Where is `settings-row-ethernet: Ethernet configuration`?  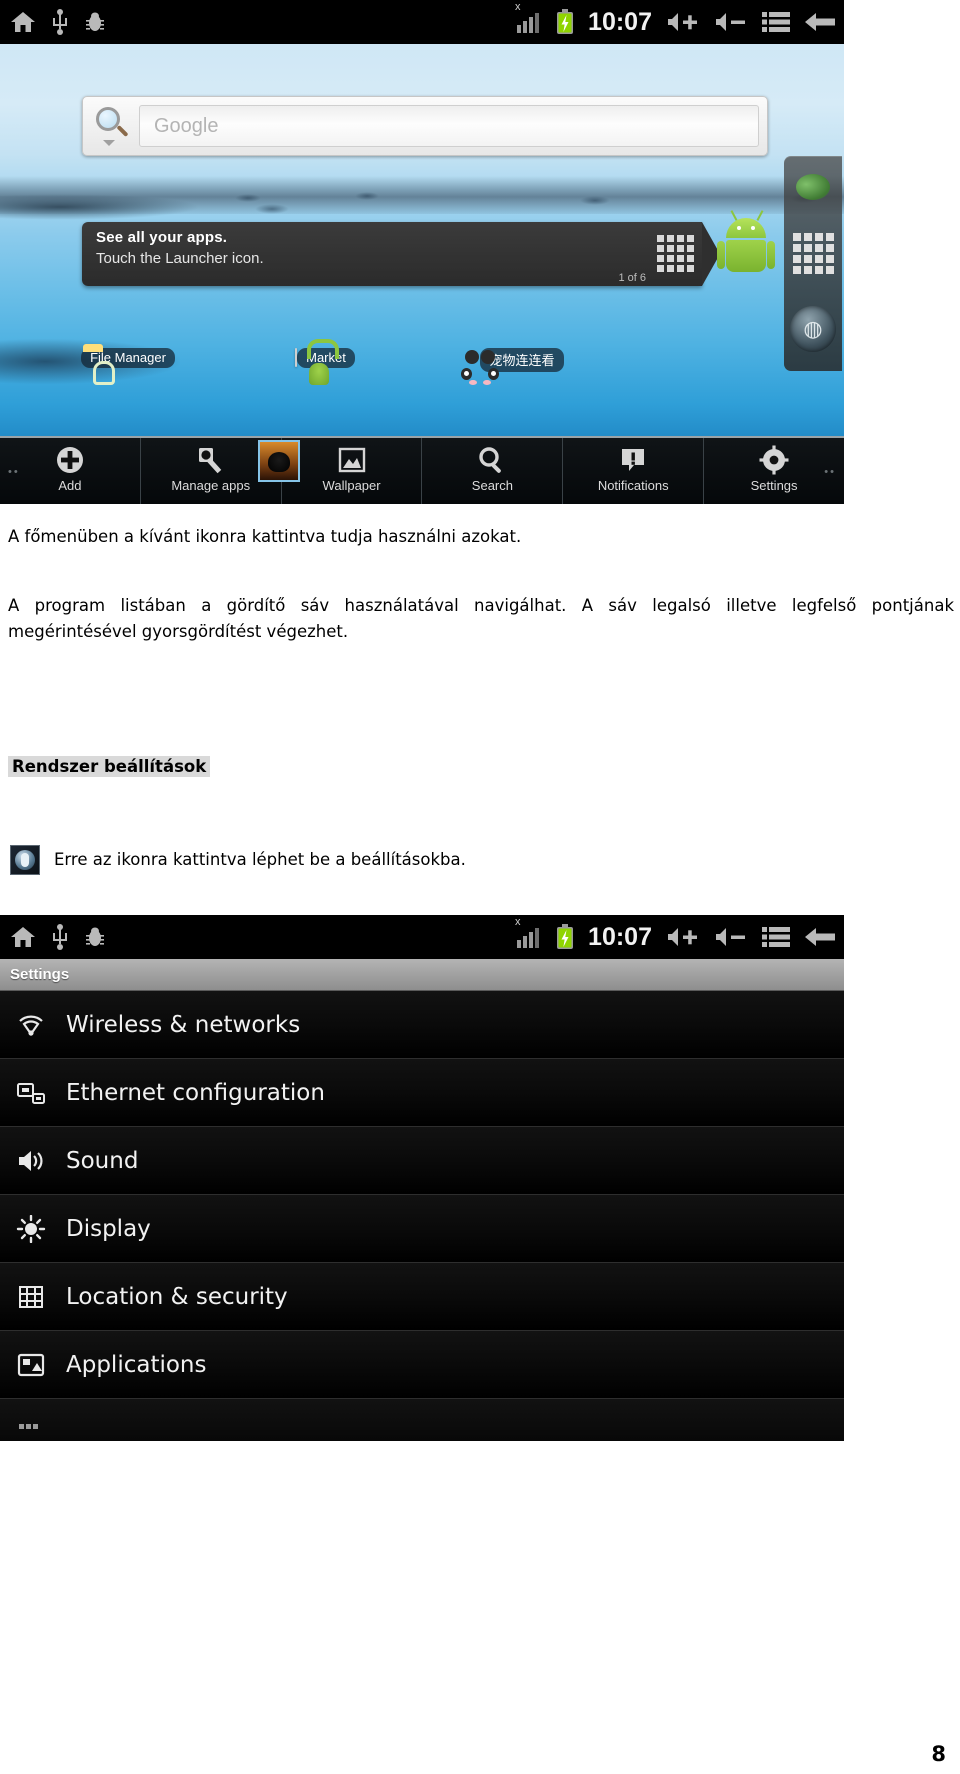
settings-row-ethernet: Ethernet configuration is located at coordinates (422, 1093).